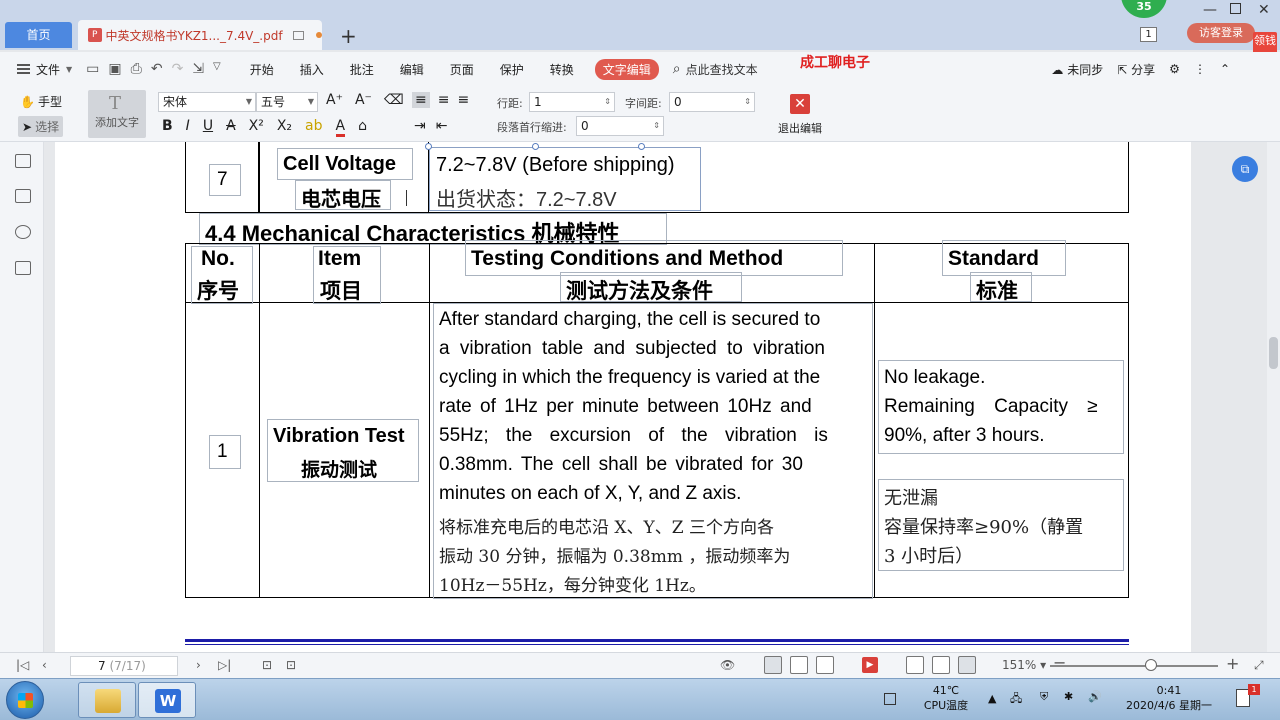  What do you see at coordinates (421, 100) in the screenshot?
I see `align-left-icon: ≡` at bounding box center [421, 100].